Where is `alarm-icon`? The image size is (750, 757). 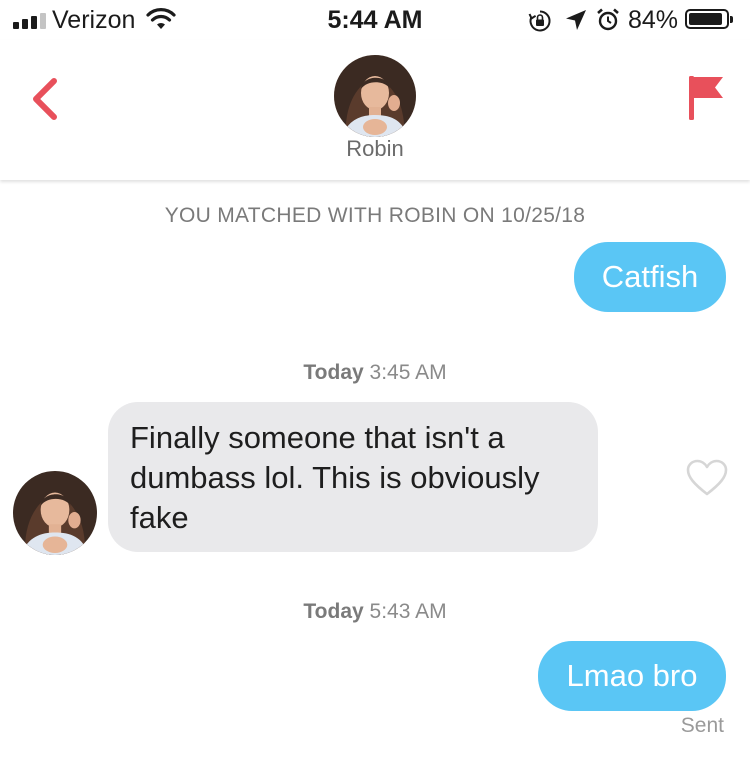 alarm-icon is located at coordinates (608, 19).